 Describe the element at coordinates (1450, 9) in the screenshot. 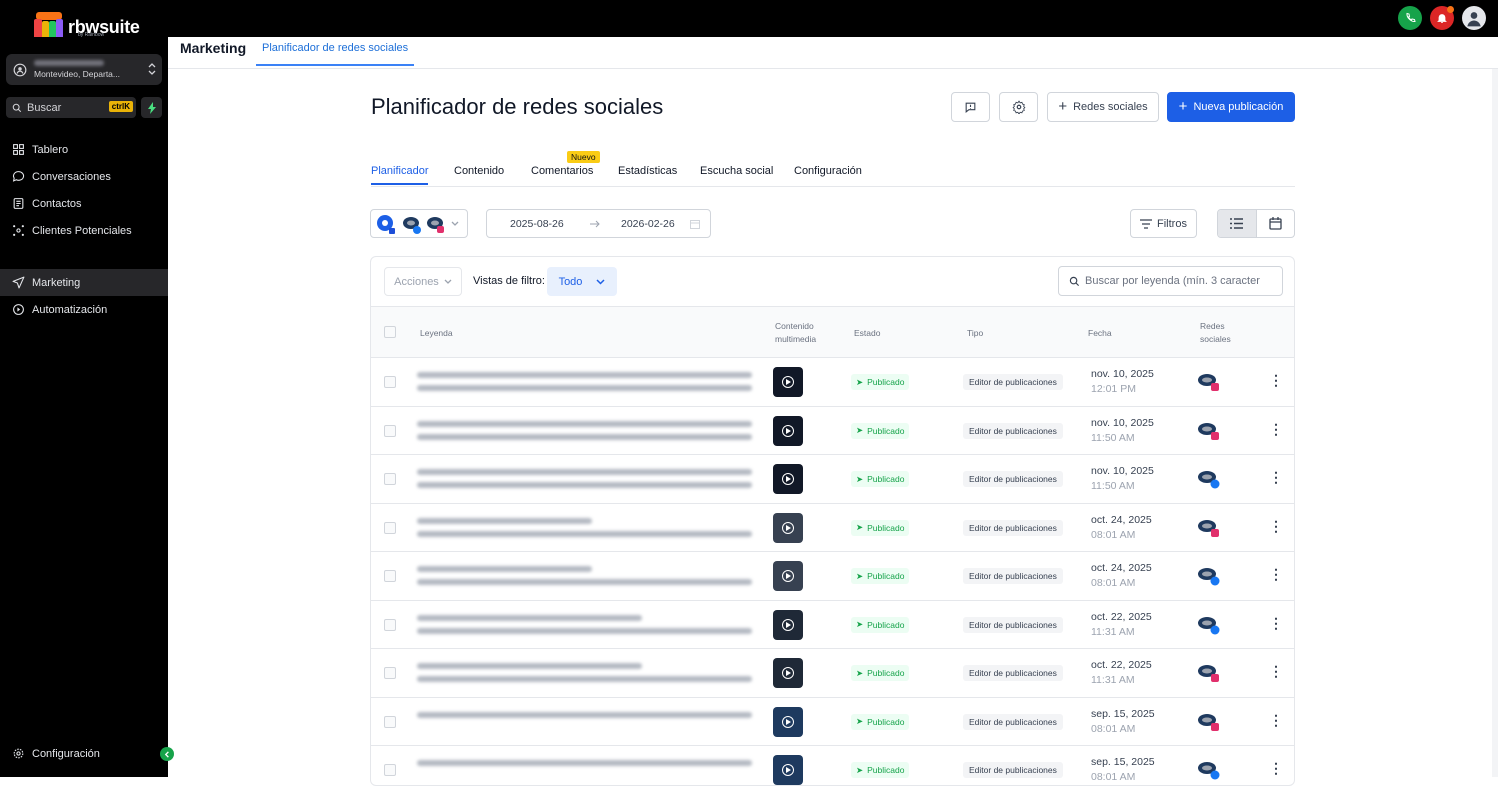

I see `notification-dot` at that location.